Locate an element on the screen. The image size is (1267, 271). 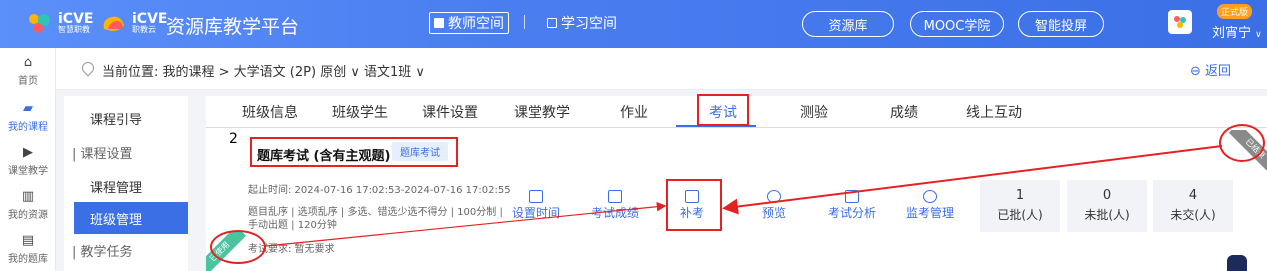
annotation-arrow-from-ended is located at coordinates (972, 180).